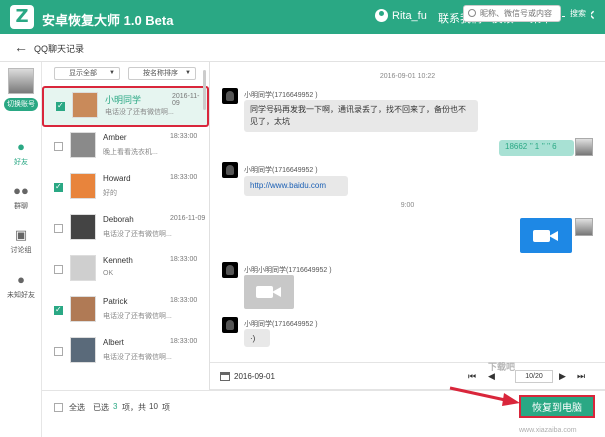  Describe the element at coordinates (87, 73) in the screenshot. I see `show-filter-dropdown: 显示全部` at that location.